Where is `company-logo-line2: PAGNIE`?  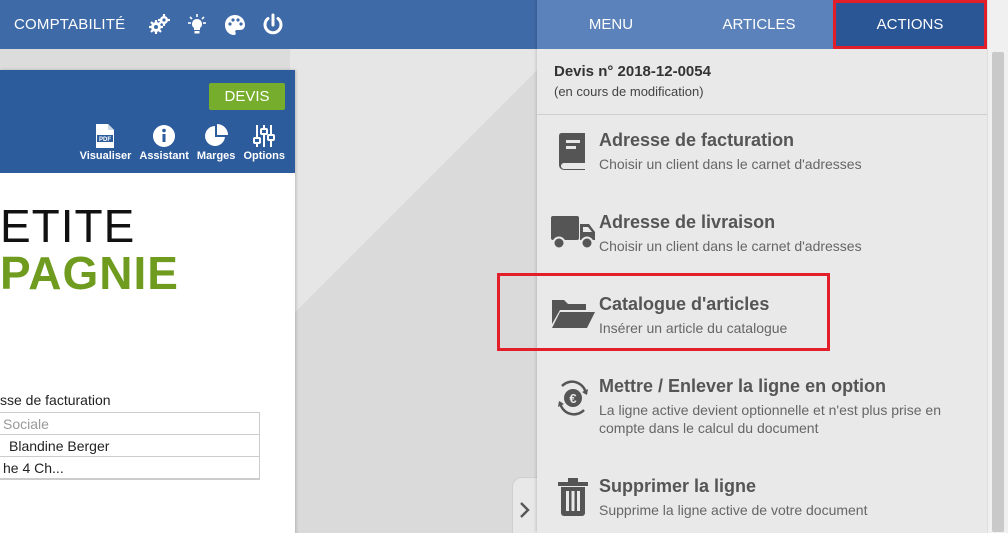
company-logo-line2: PAGNIE is located at coordinates (89, 273).